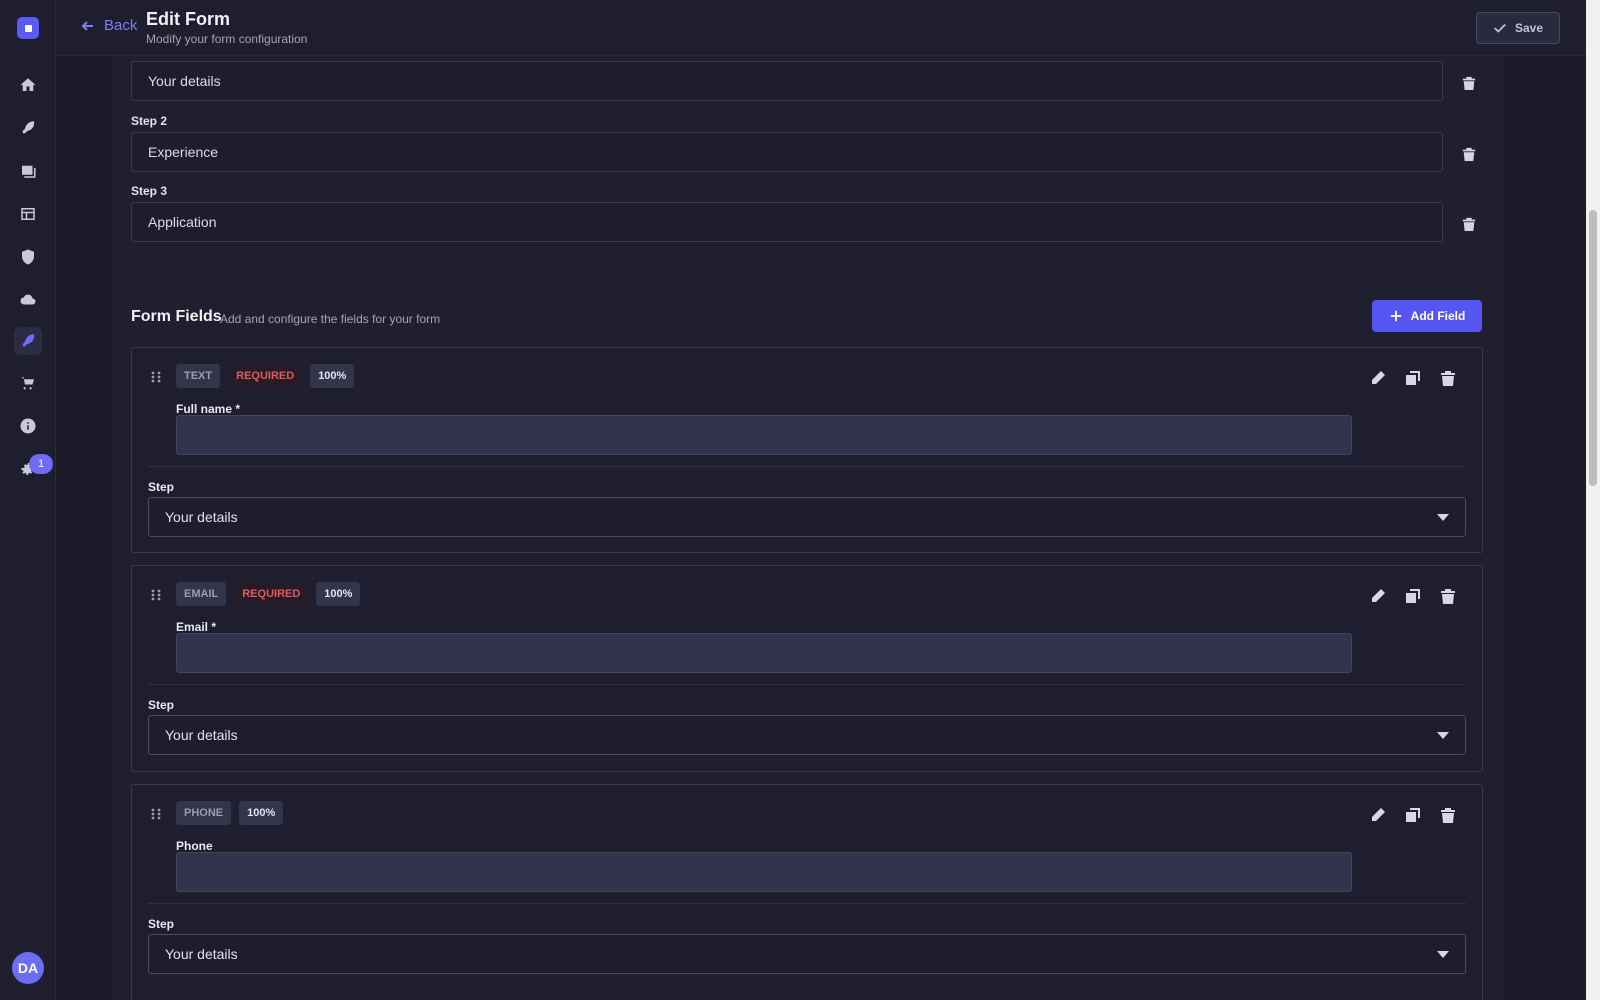 The width and height of the screenshot is (1600, 1000). I want to click on arrow-left-icon, so click(87, 25).